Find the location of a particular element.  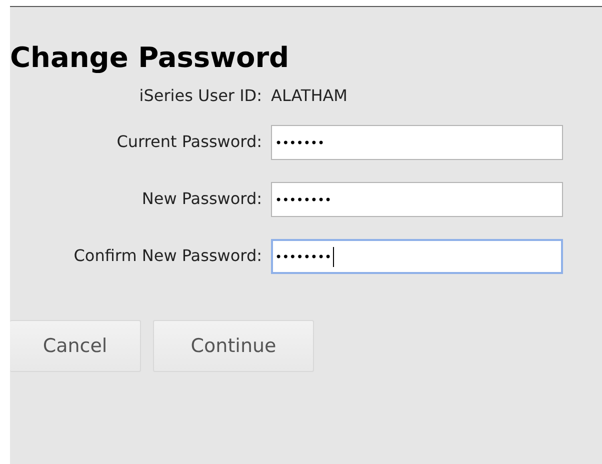

cancel-button: Cancel is located at coordinates (75, 346).